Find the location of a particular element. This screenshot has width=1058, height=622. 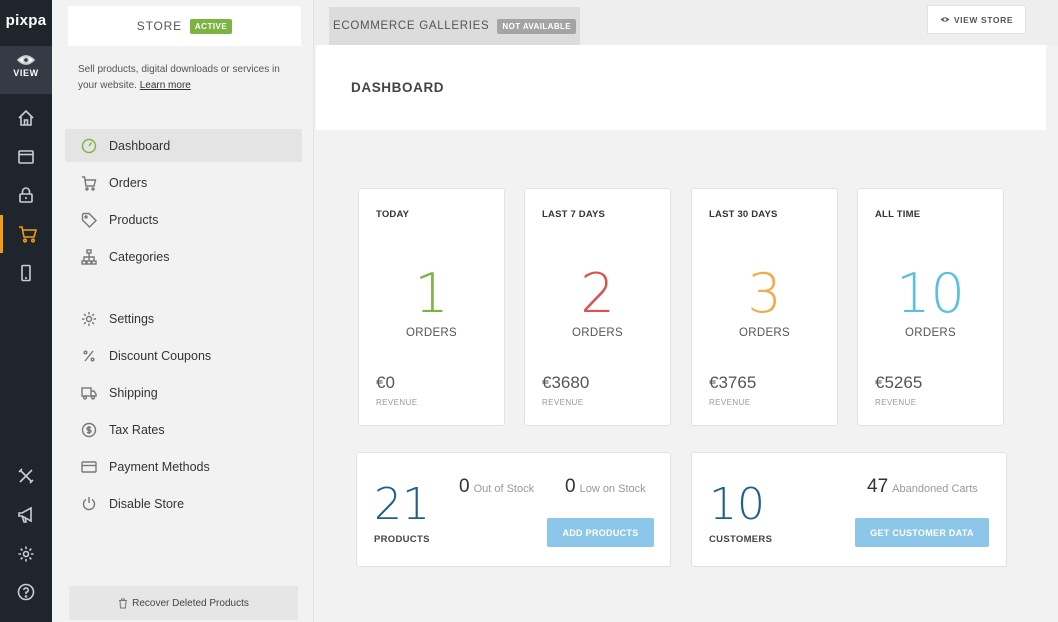

recover-deleted-button: Recover Deleted Products is located at coordinates (183, 603).